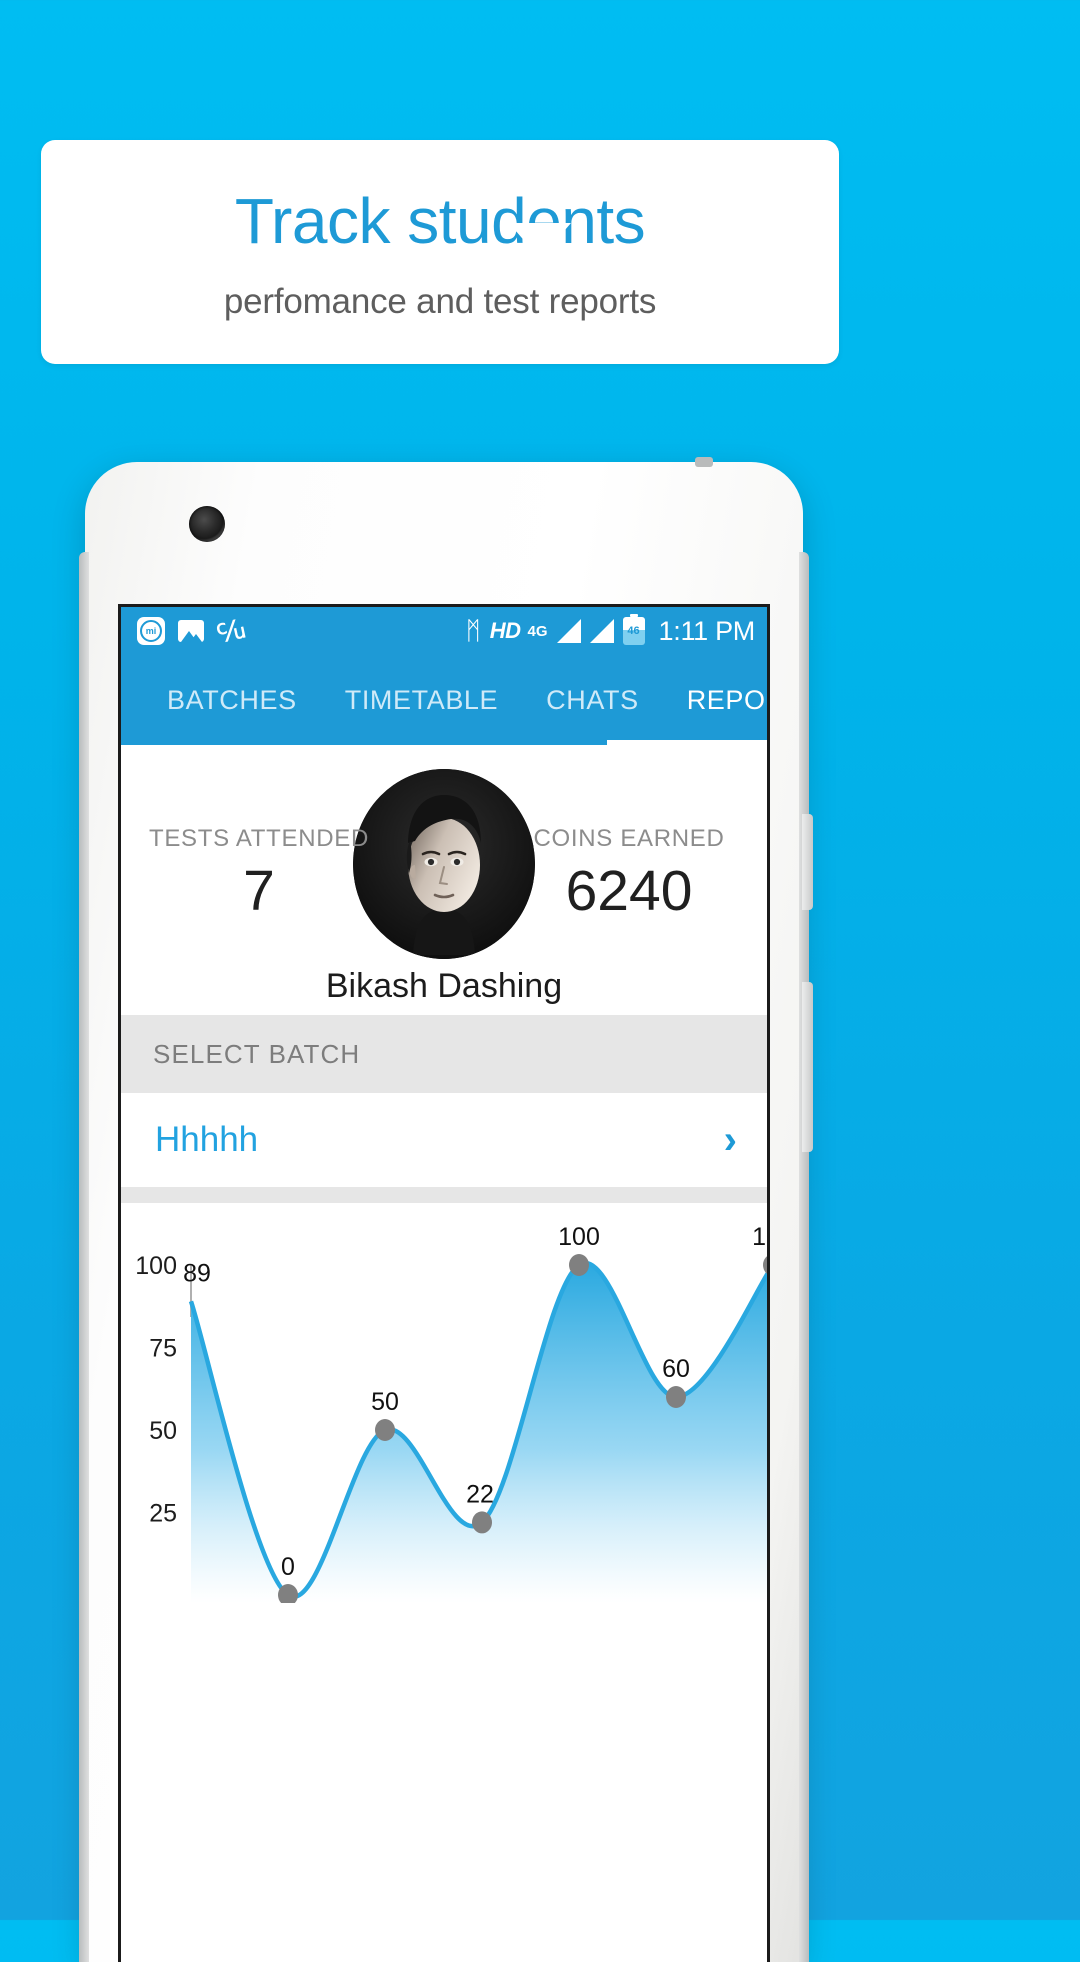  What do you see at coordinates (479, 1433) in the screenshot?
I see `chart-area-fill` at bounding box center [479, 1433].